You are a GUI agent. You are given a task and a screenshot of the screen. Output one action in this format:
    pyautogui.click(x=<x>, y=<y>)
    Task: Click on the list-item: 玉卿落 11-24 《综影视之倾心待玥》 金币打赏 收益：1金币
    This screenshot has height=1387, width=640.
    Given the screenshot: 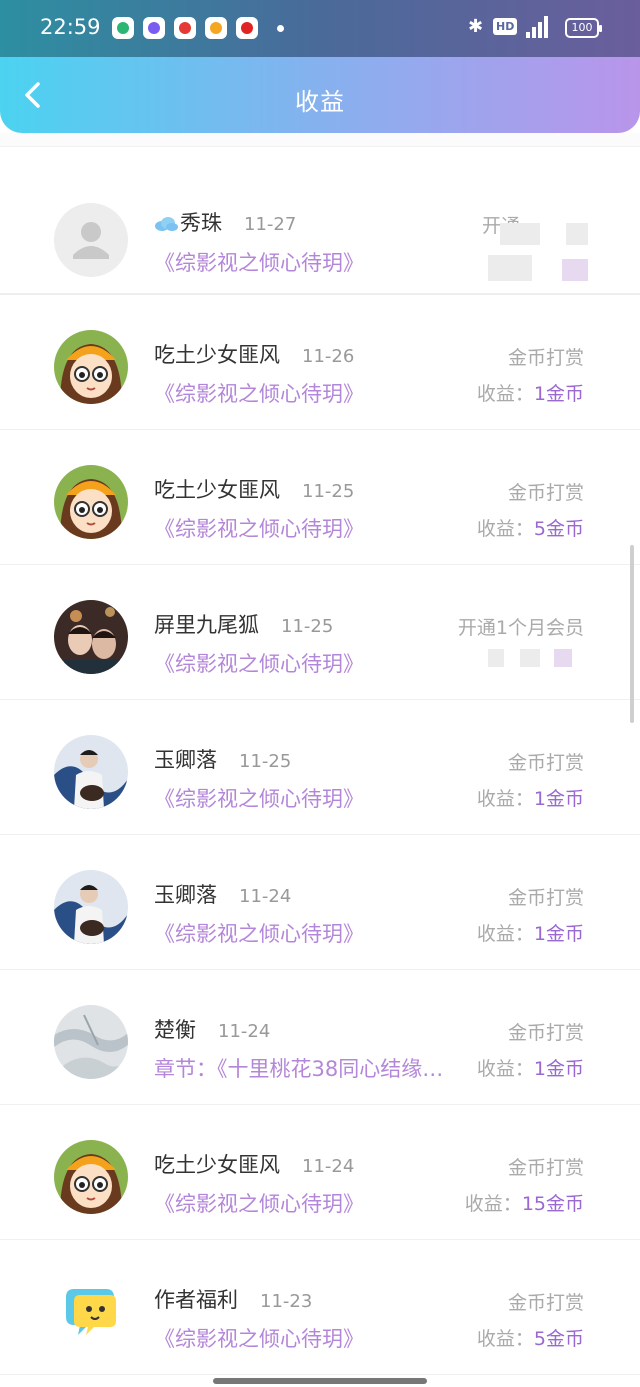 What is the action you would take?
    pyautogui.click(x=320, y=902)
    